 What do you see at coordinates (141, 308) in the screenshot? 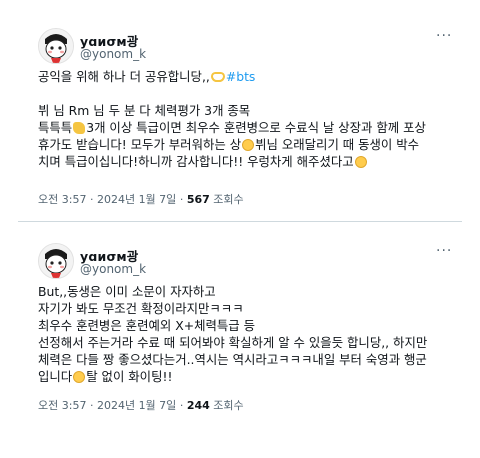
I see `tweet-line: 자기가 봐도 무조건 확정이라지만ㅋㅋㅋ` at bounding box center [141, 308].